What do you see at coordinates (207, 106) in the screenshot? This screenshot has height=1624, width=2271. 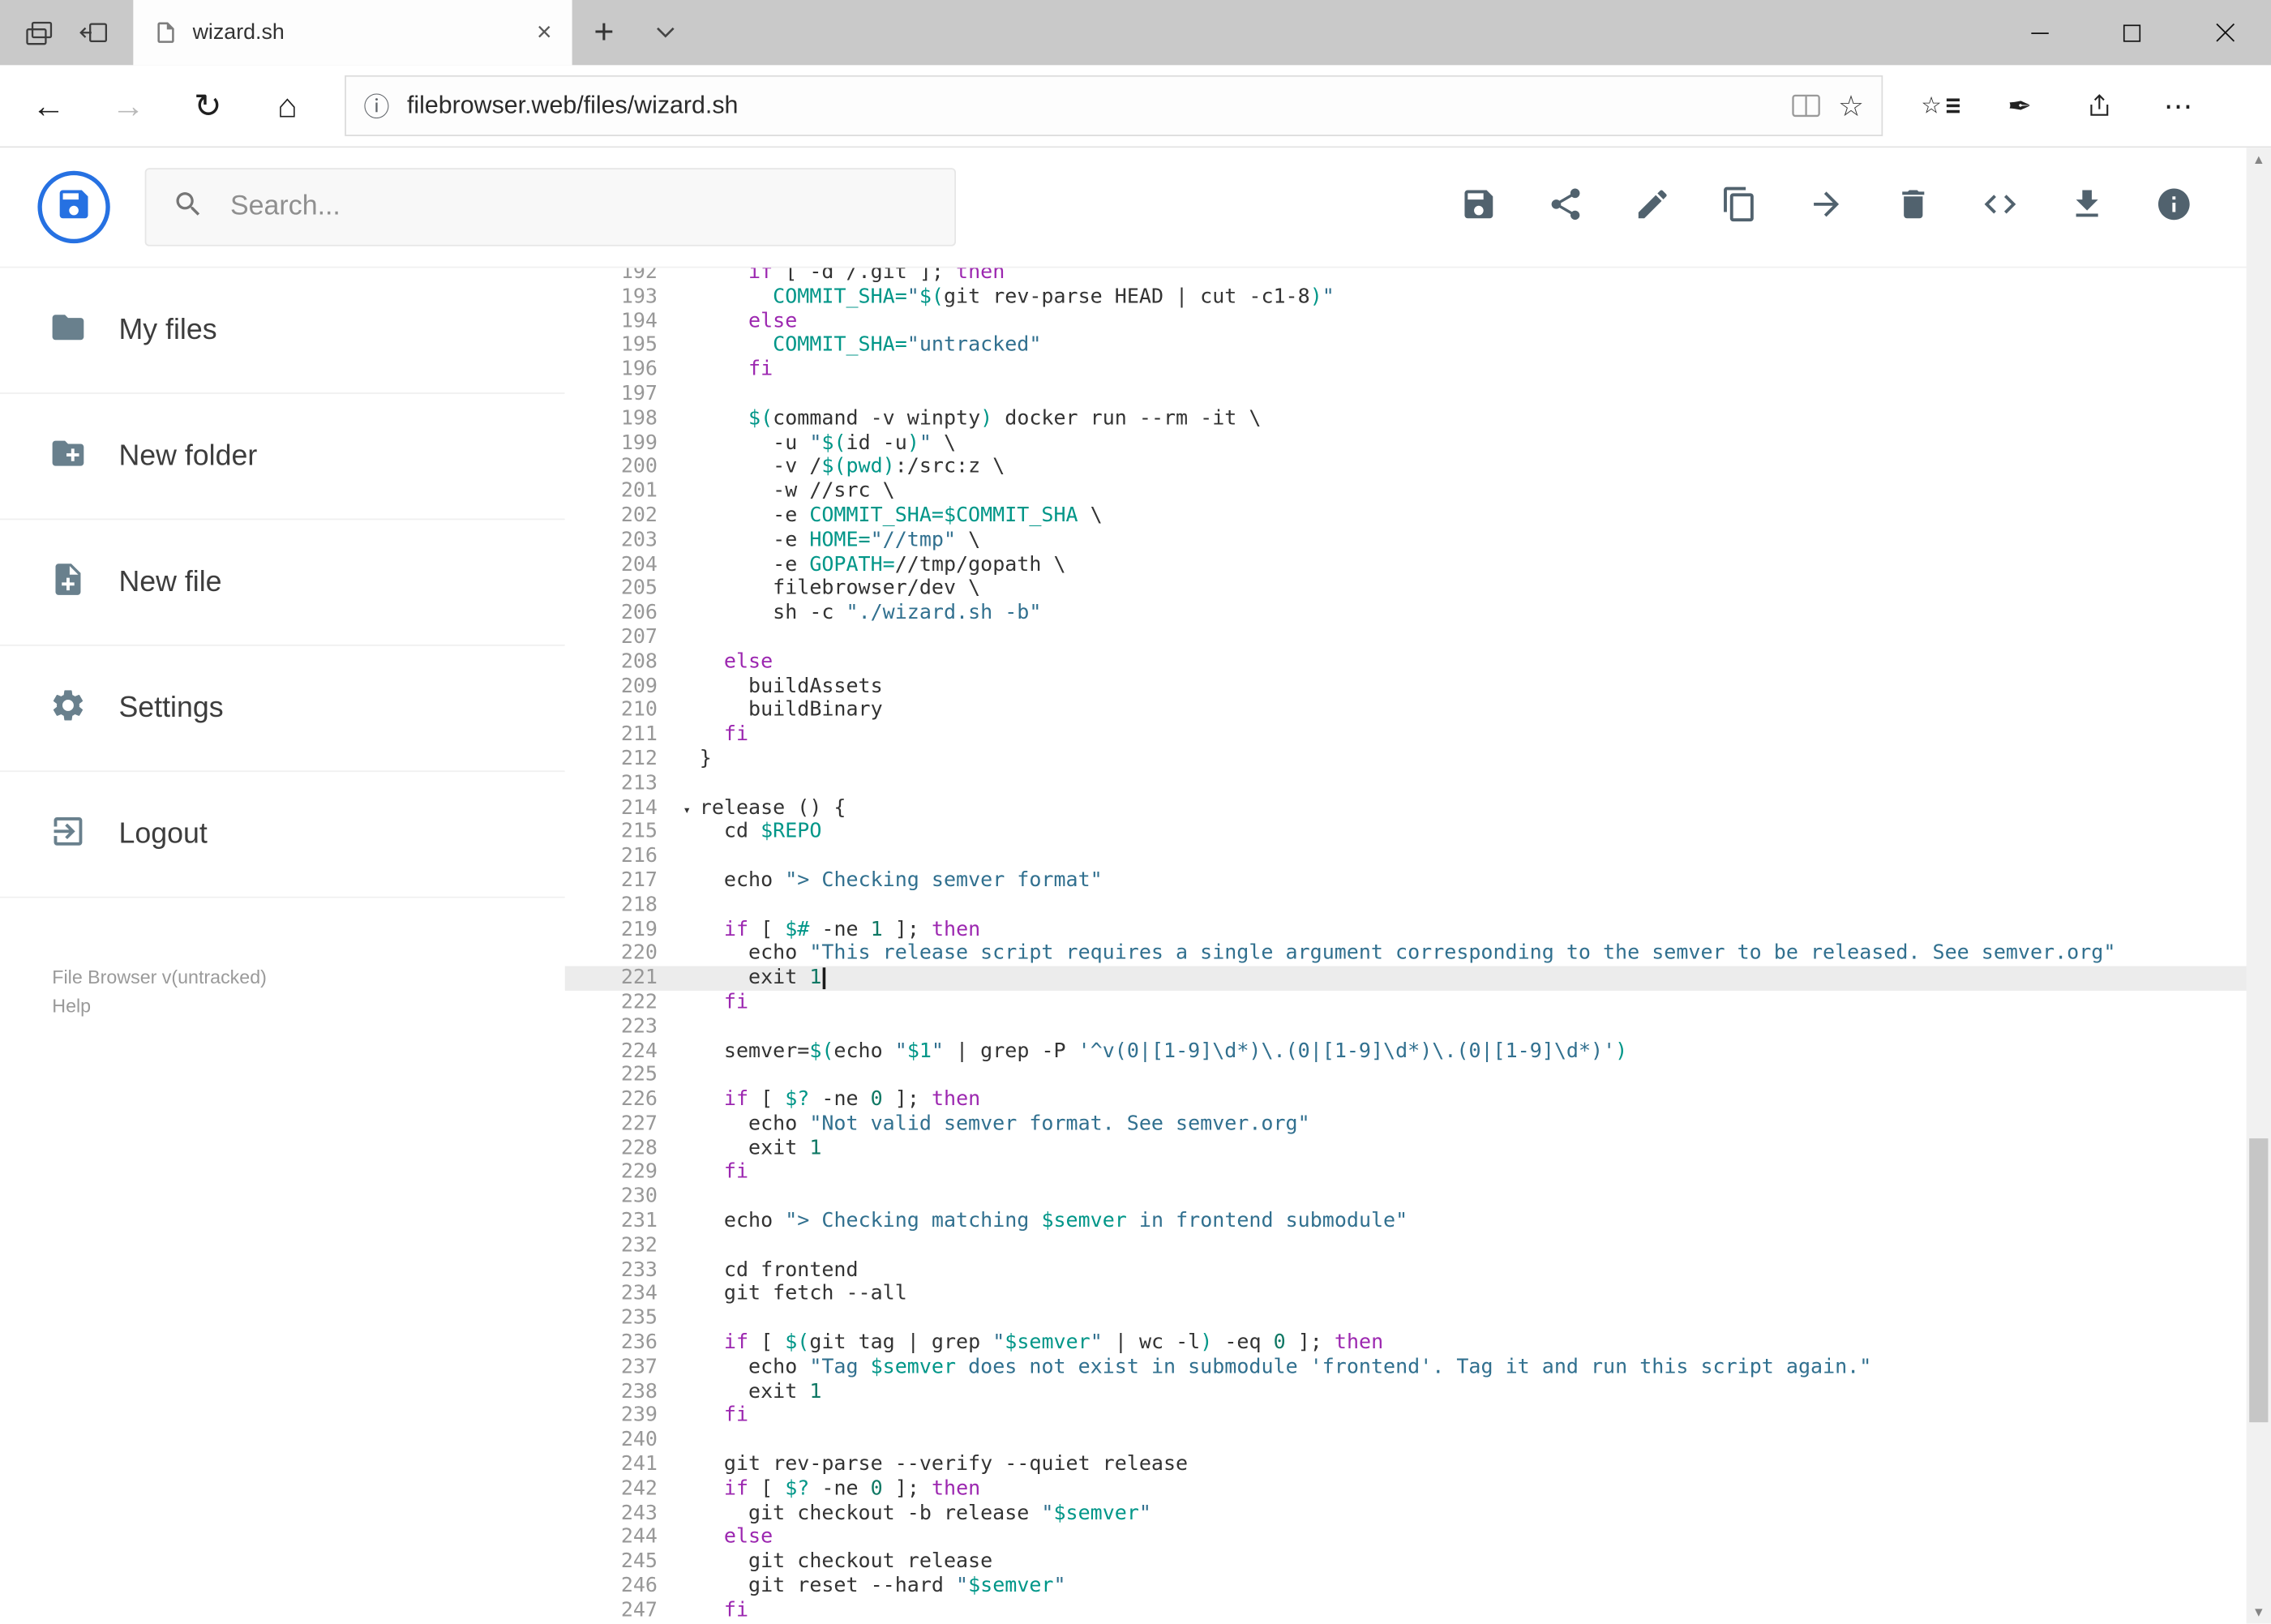 I see `refresh-button: ↻` at bounding box center [207, 106].